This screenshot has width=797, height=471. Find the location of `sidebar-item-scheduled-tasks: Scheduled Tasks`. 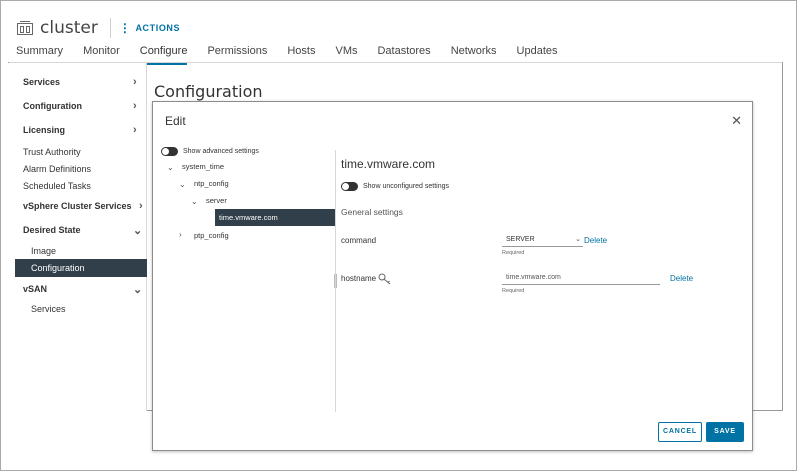

sidebar-item-scheduled-tasks: Scheduled Tasks is located at coordinates (57, 186).